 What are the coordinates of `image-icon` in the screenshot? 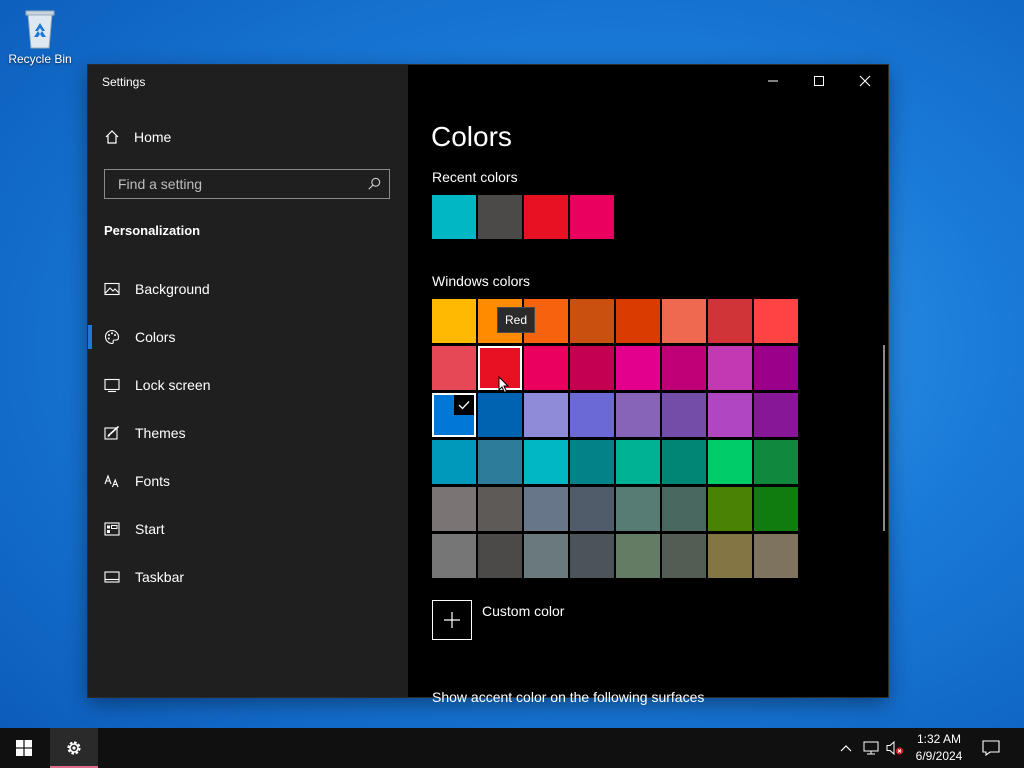 It's located at (112, 289).